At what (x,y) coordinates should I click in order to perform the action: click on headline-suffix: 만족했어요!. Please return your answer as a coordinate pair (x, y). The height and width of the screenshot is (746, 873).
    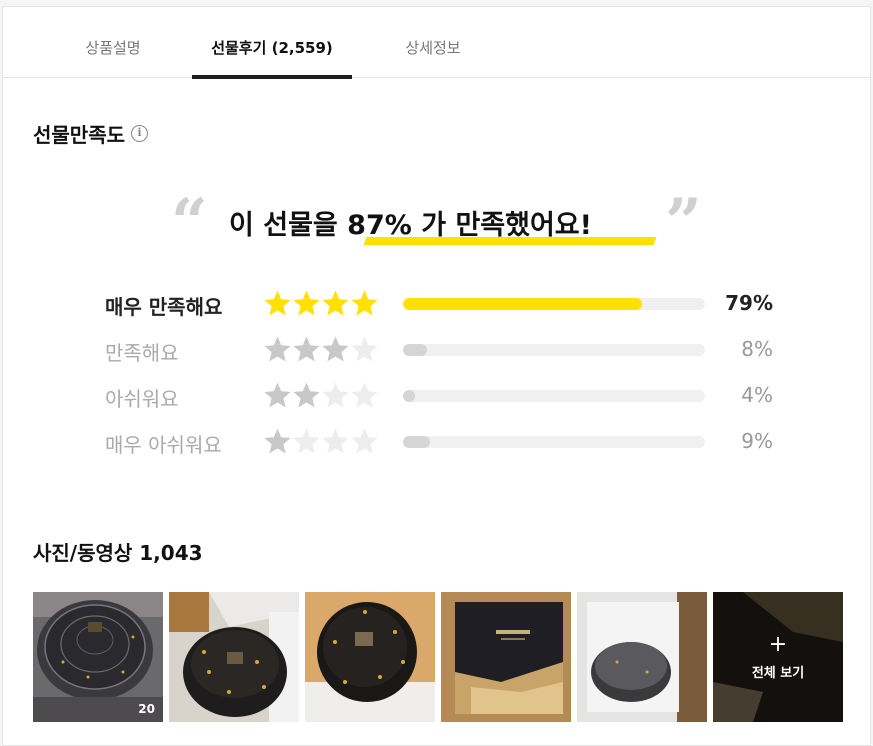
    Looking at the image, I should click on (519, 225).